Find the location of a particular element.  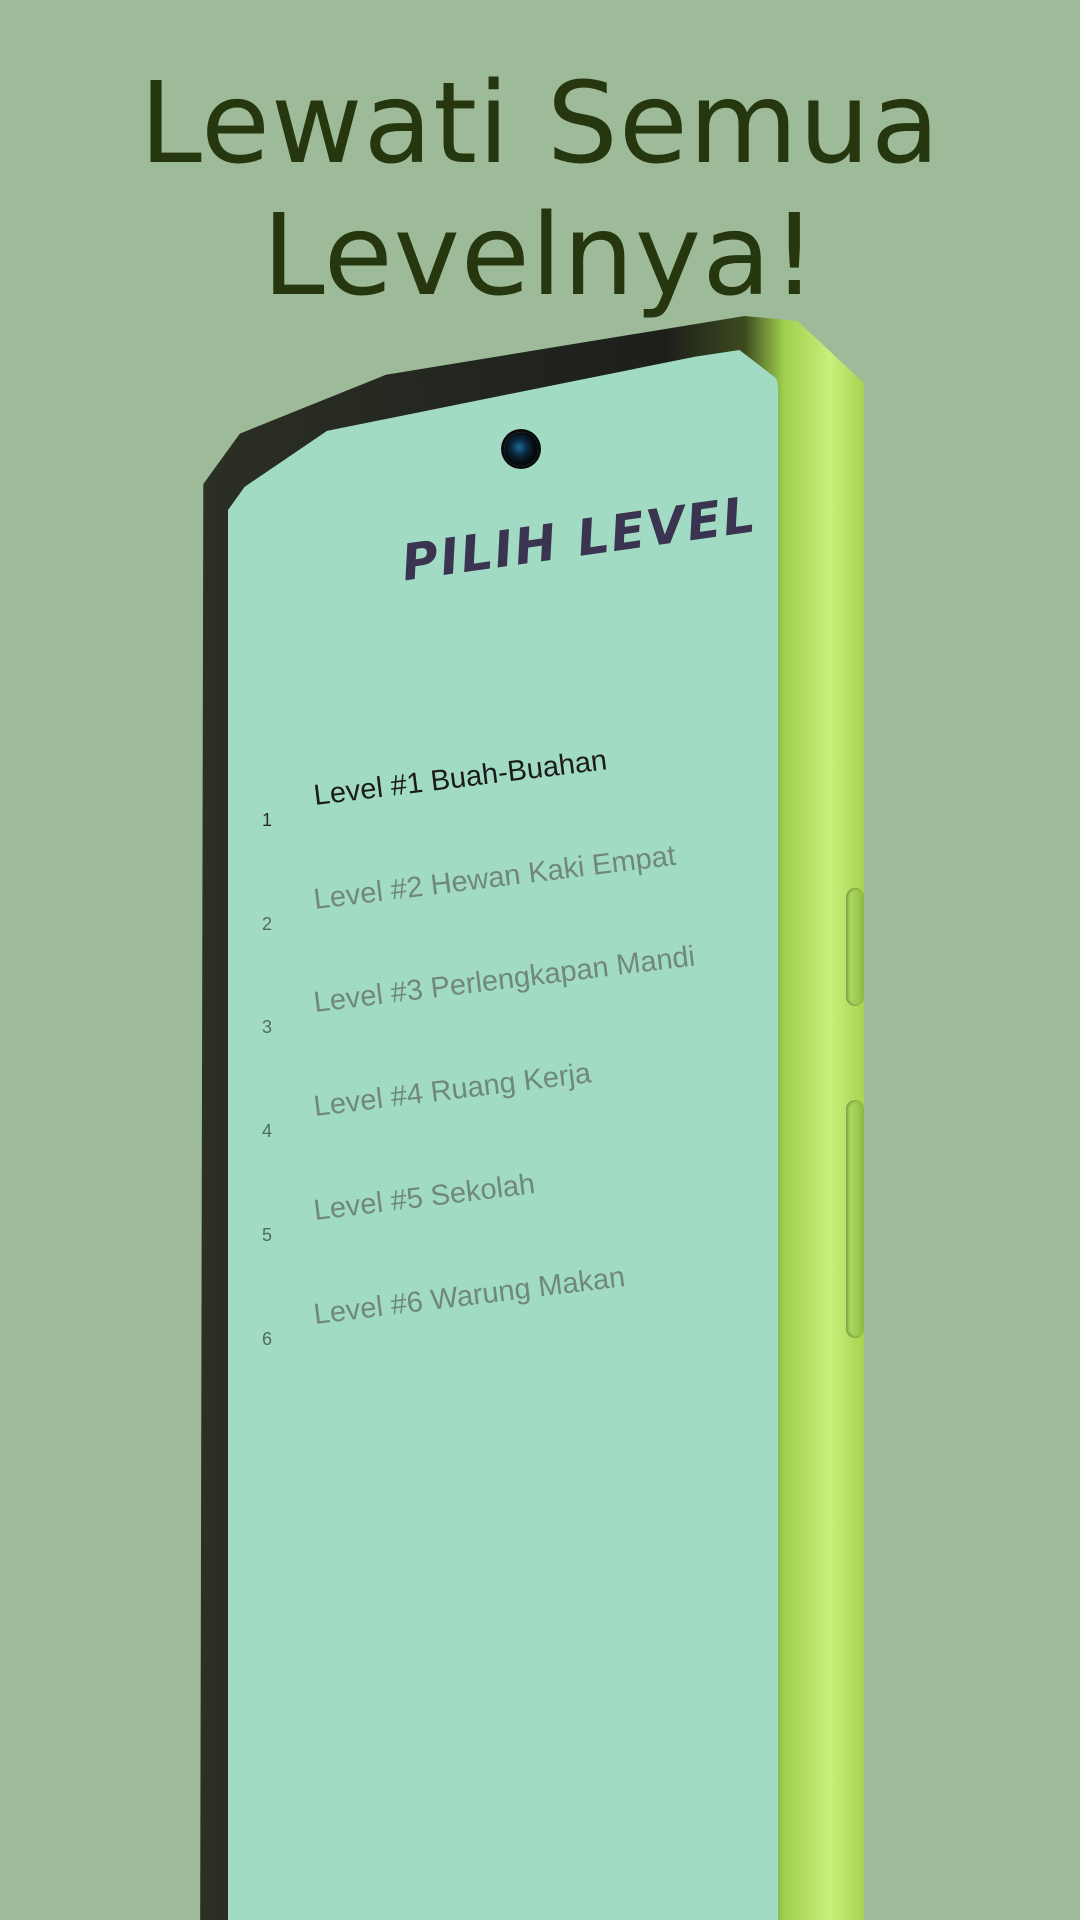

power-button is located at coordinates (855, 1219).